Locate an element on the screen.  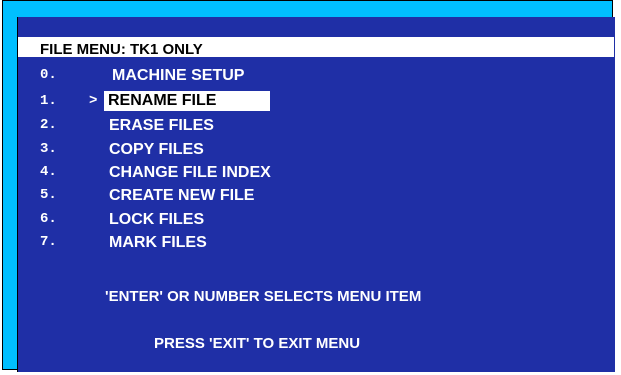
item-number-2: 2. is located at coordinates (48, 125).